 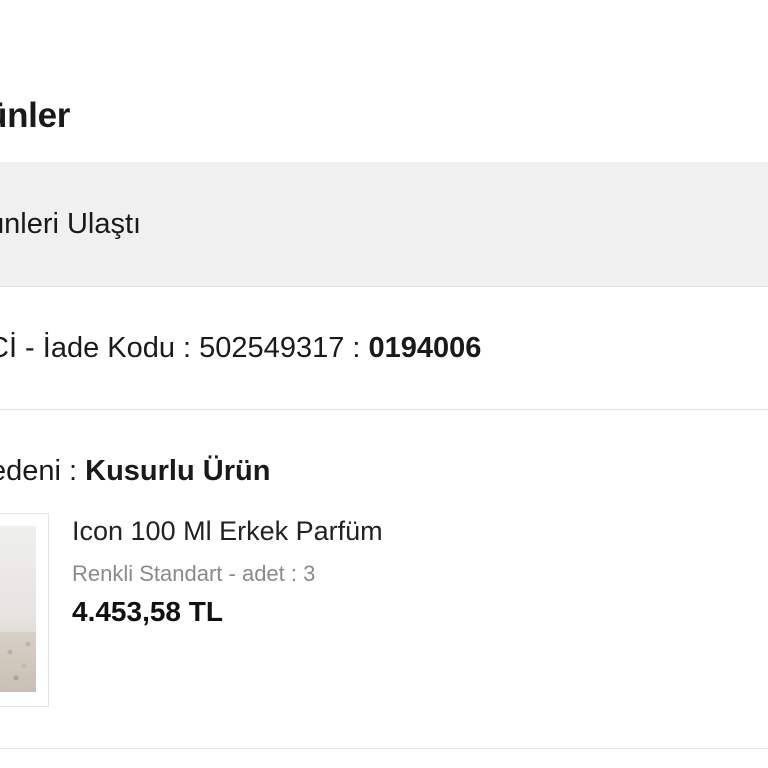 What do you see at coordinates (425, 348) in the screenshot?
I see `return-code-value: 0194006` at bounding box center [425, 348].